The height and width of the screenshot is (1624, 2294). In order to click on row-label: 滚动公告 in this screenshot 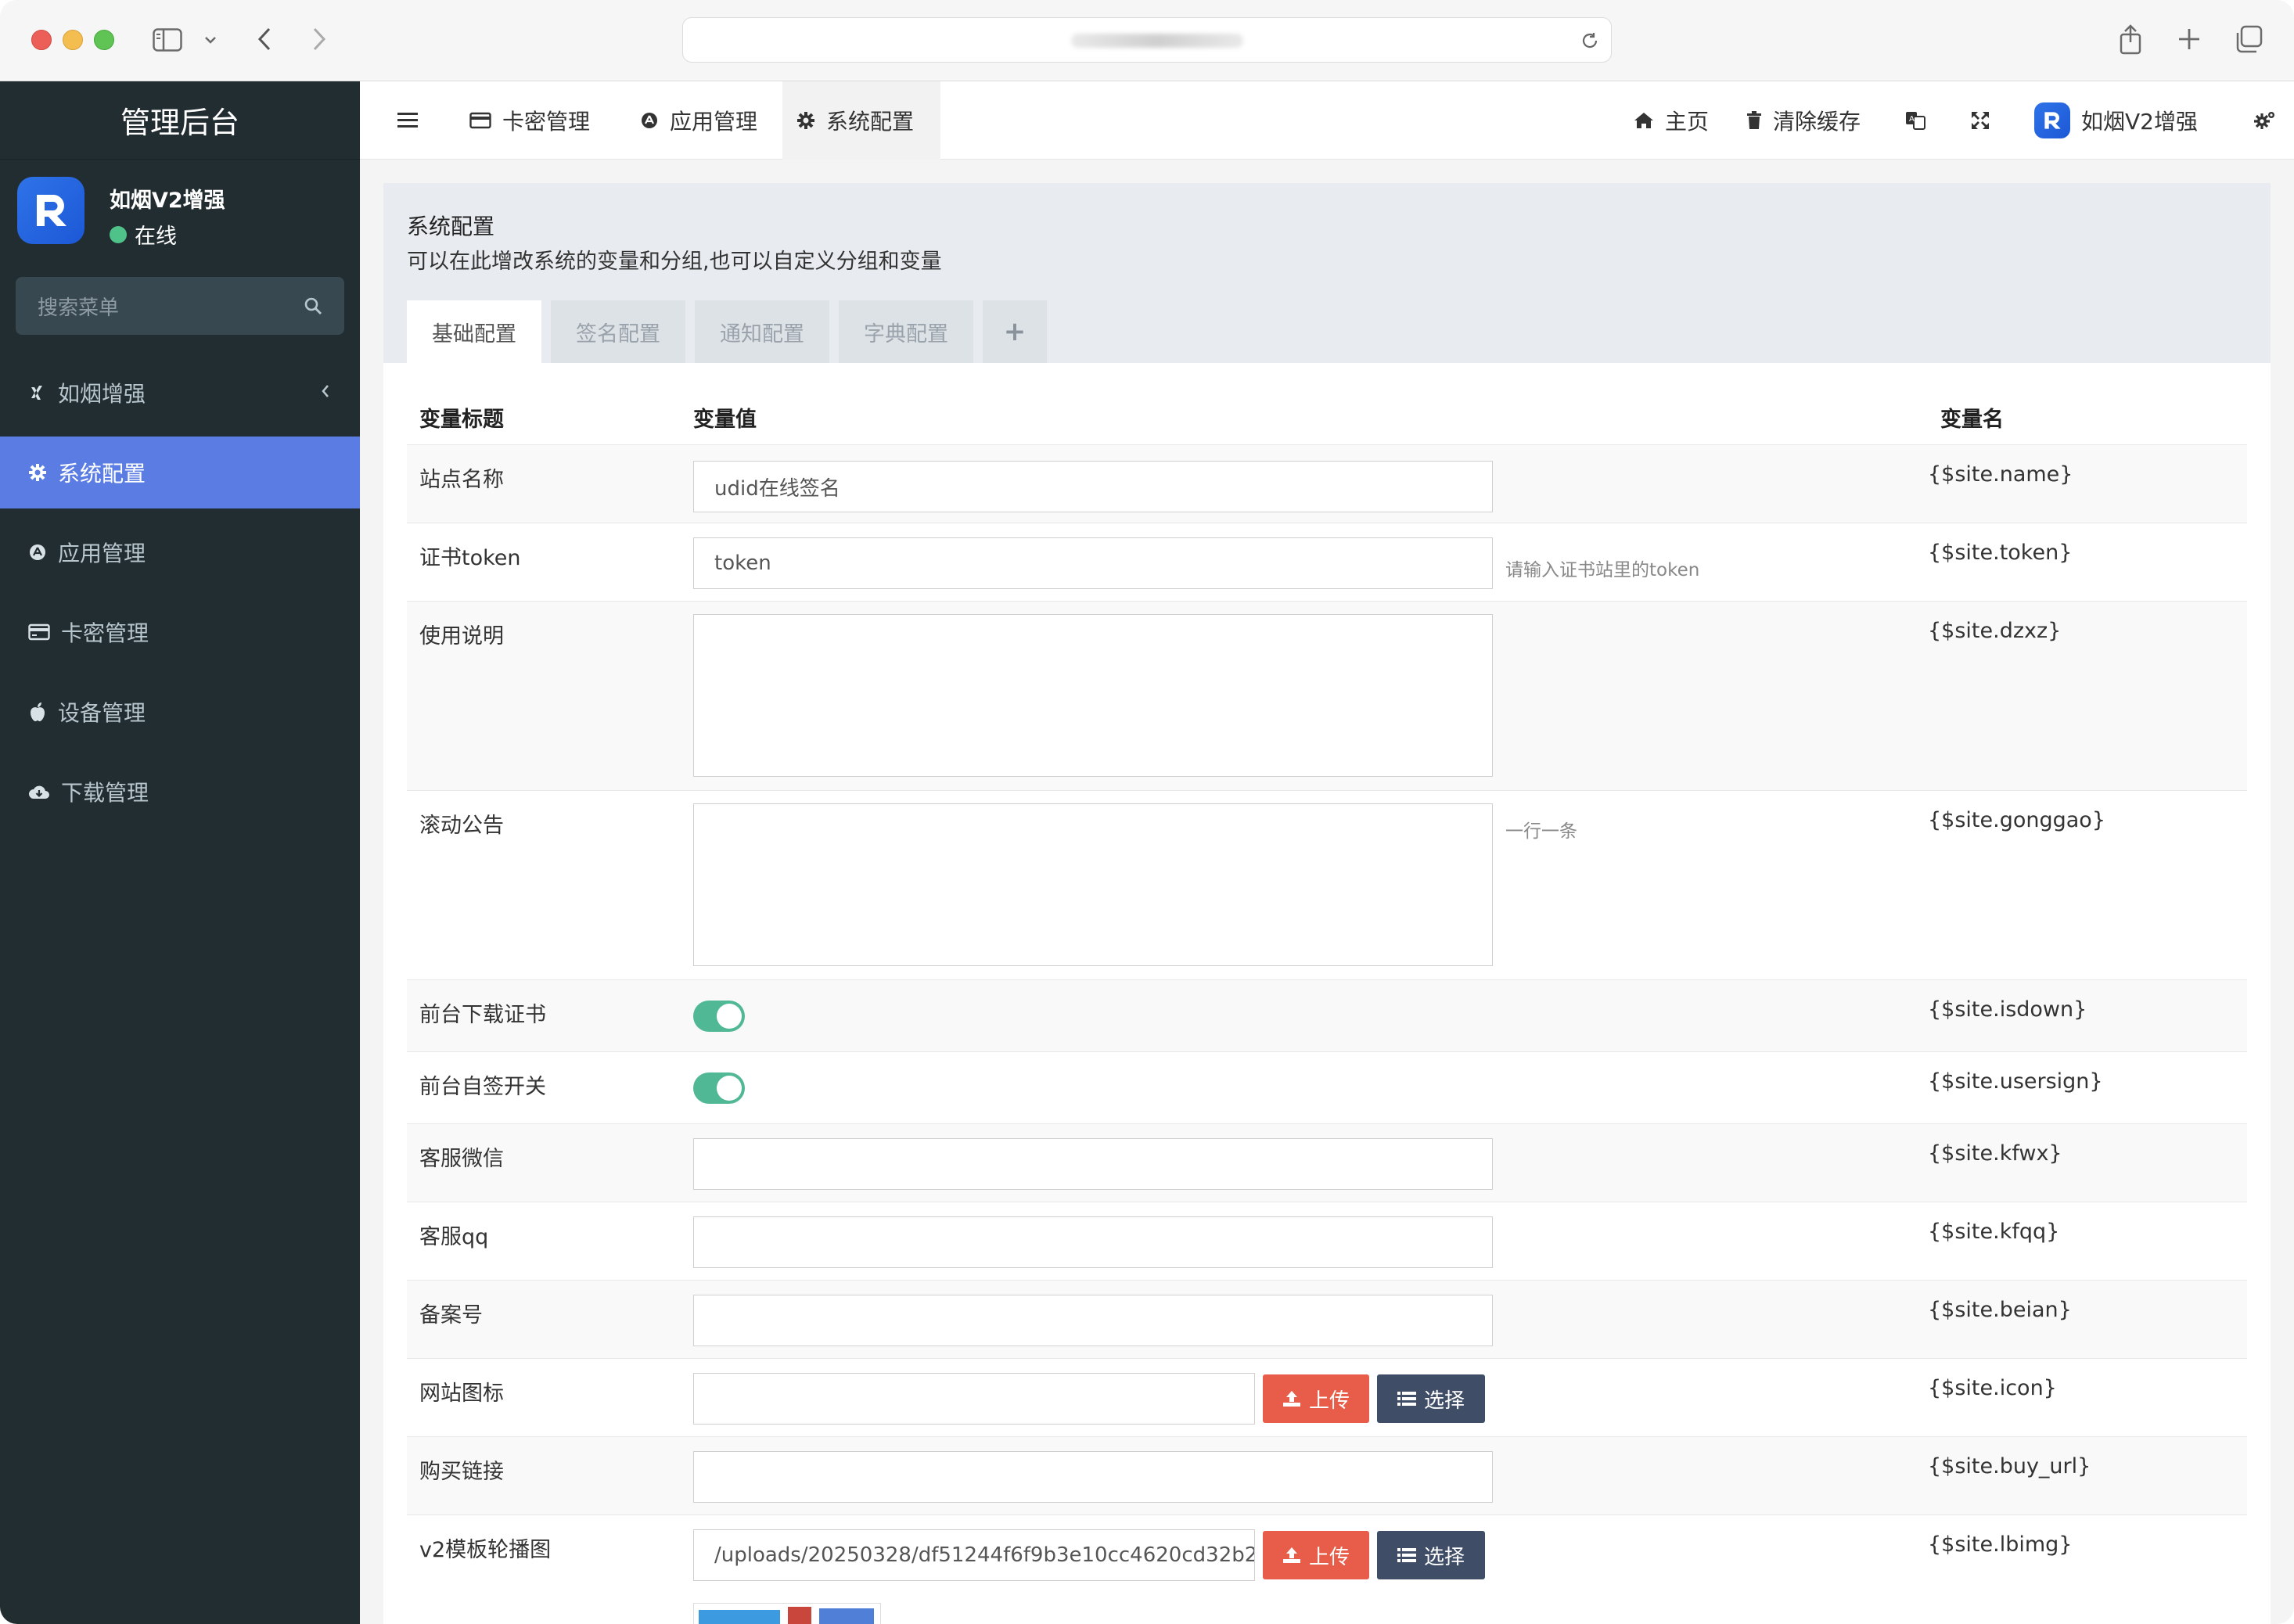, I will do `click(461, 826)`.